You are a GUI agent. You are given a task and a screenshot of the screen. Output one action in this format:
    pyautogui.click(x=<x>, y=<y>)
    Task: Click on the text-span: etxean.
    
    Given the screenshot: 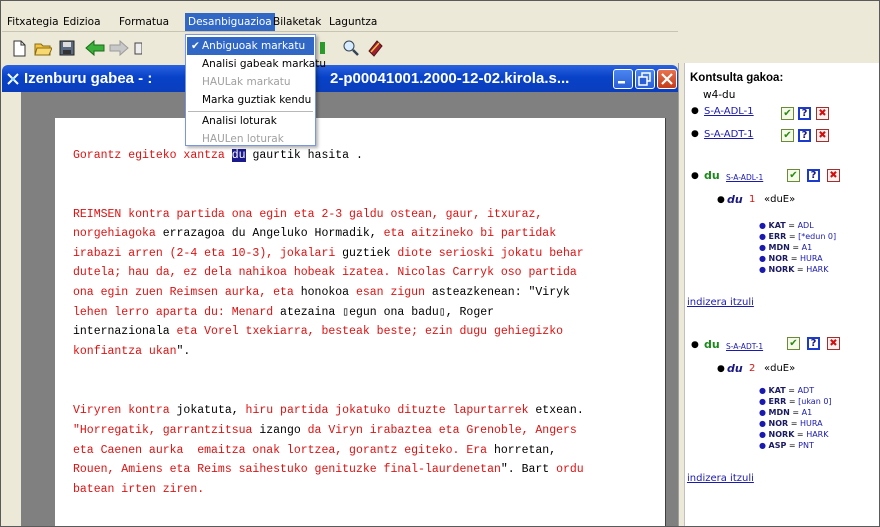 What is the action you would take?
    pyautogui.click(x=559, y=411)
    